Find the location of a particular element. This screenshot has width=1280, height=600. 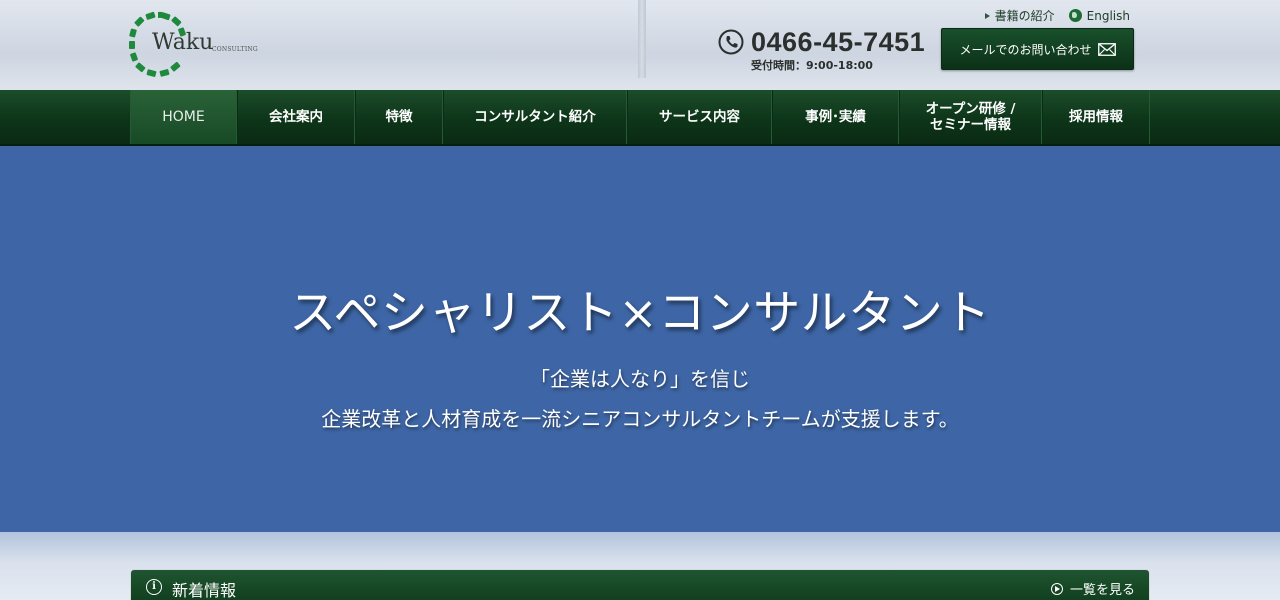

nav-item-label: 事例･実績 is located at coordinates (835, 116).